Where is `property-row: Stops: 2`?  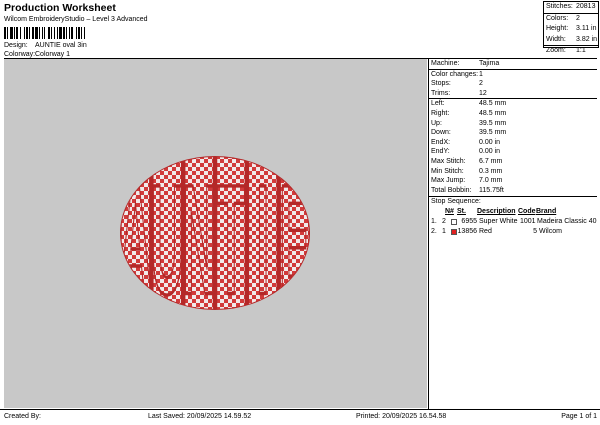 property-row: Stops: 2 is located at coordinates (513, 84).